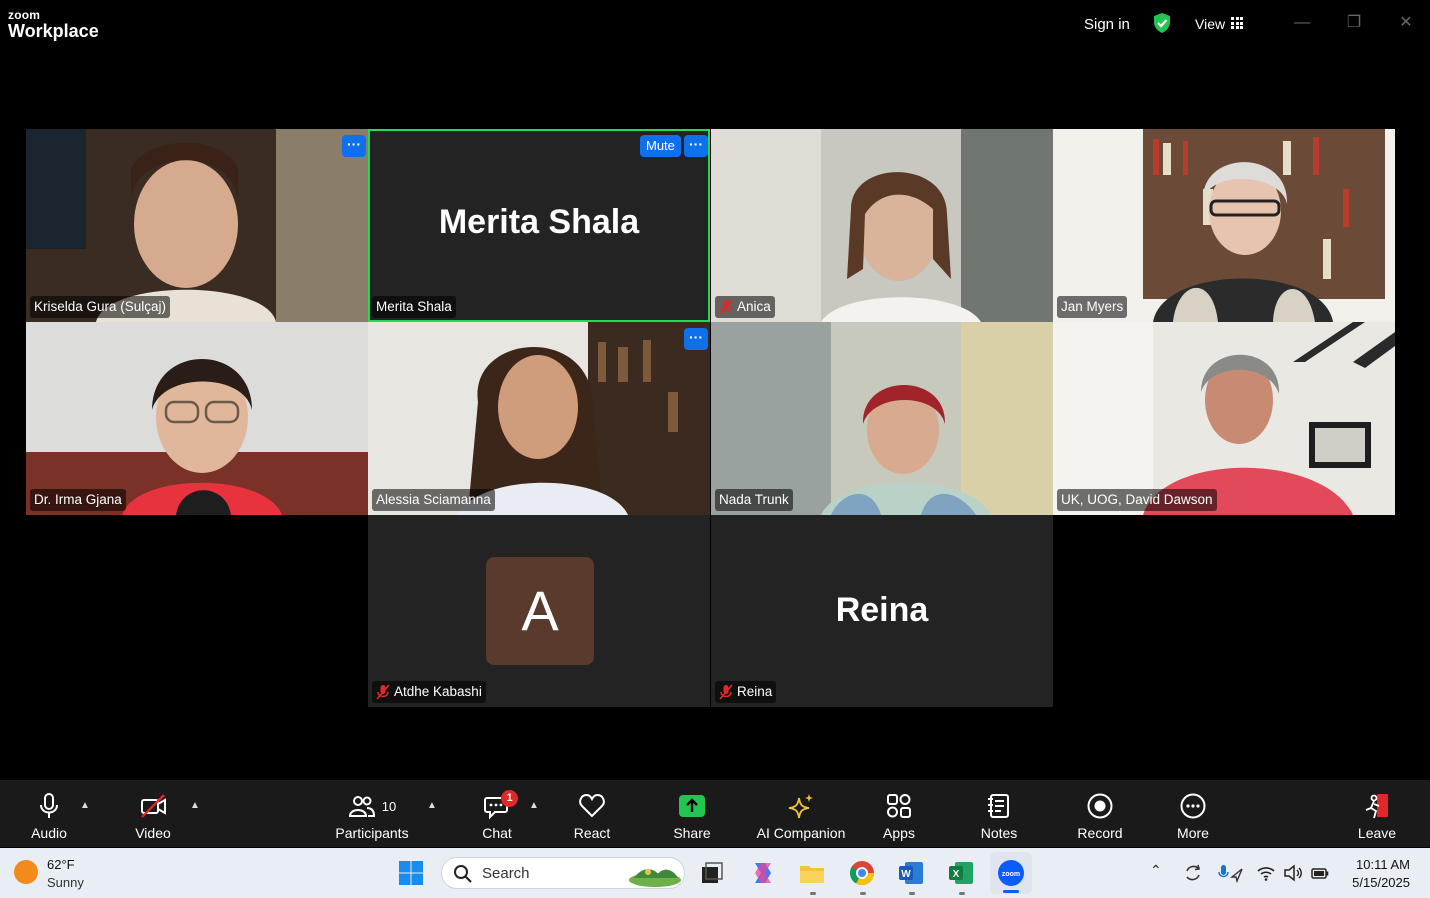 This screenshot has height=898, width=1430. Describe the element at coordinates (801, 813) in the screenshot. I see `ai-companion-button: AI Companion` at that location.